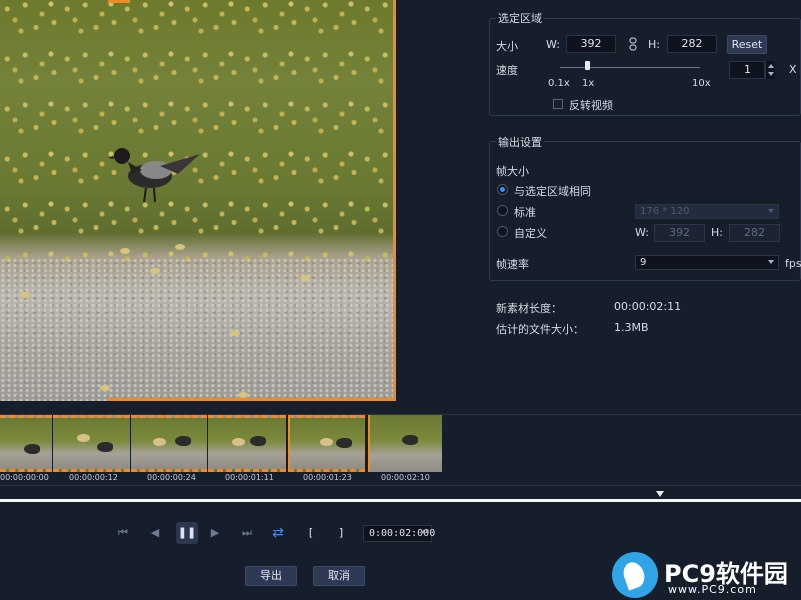 This screenshot has height=600, width=801. What do you see at coordinates (660, 494) in the screenshot?
I see `playhead-marker` at bounding box center [660, 494].